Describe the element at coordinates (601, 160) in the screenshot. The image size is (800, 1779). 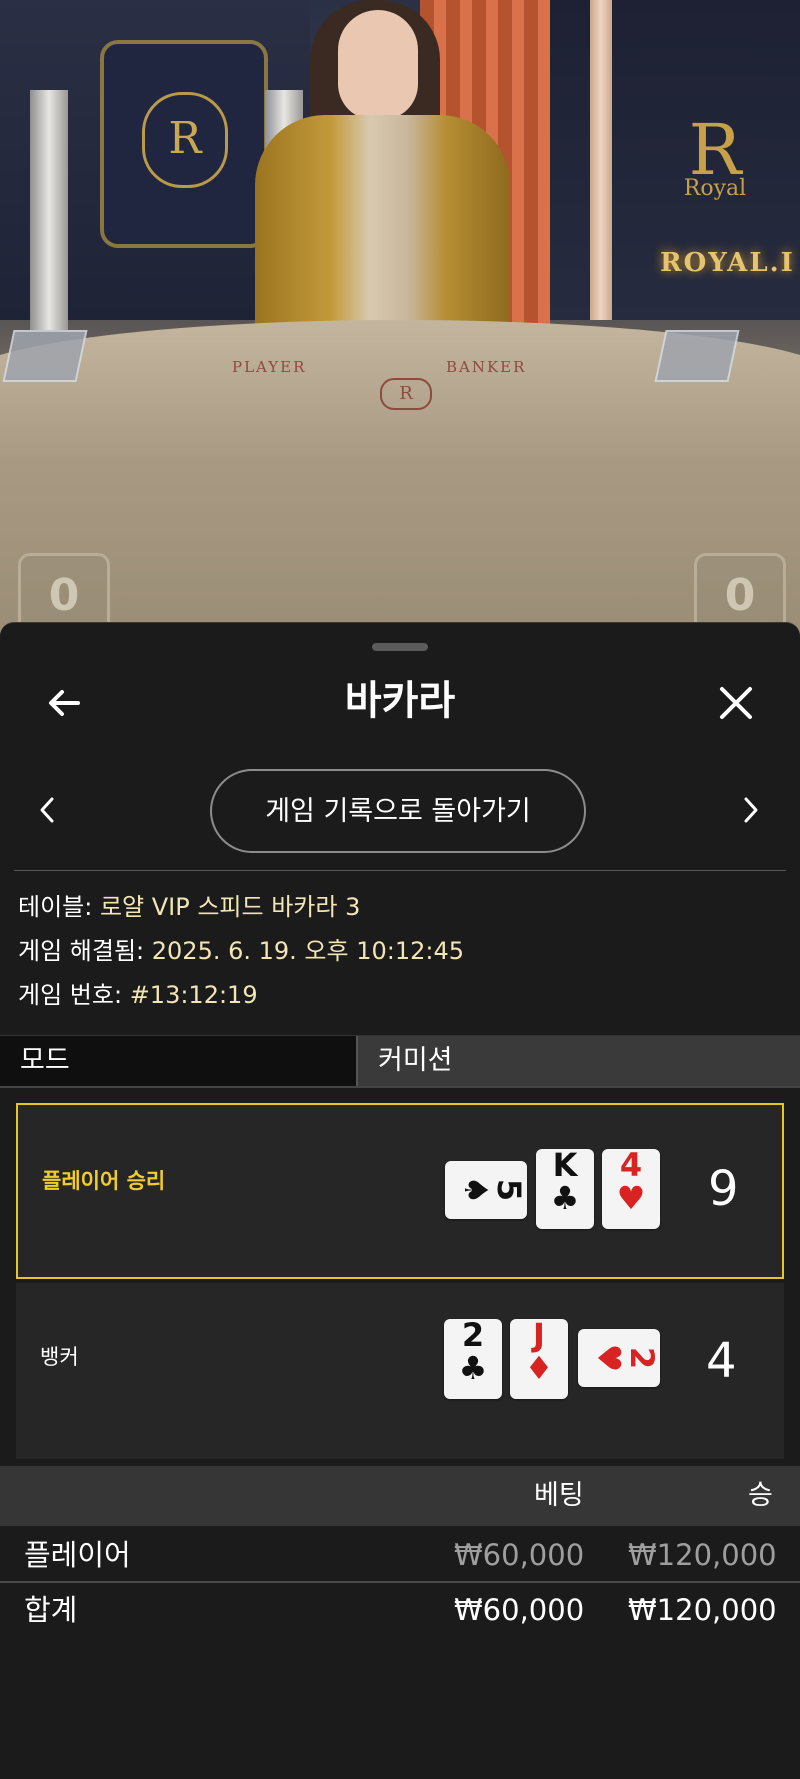
I see `wall-stripe` at that location.